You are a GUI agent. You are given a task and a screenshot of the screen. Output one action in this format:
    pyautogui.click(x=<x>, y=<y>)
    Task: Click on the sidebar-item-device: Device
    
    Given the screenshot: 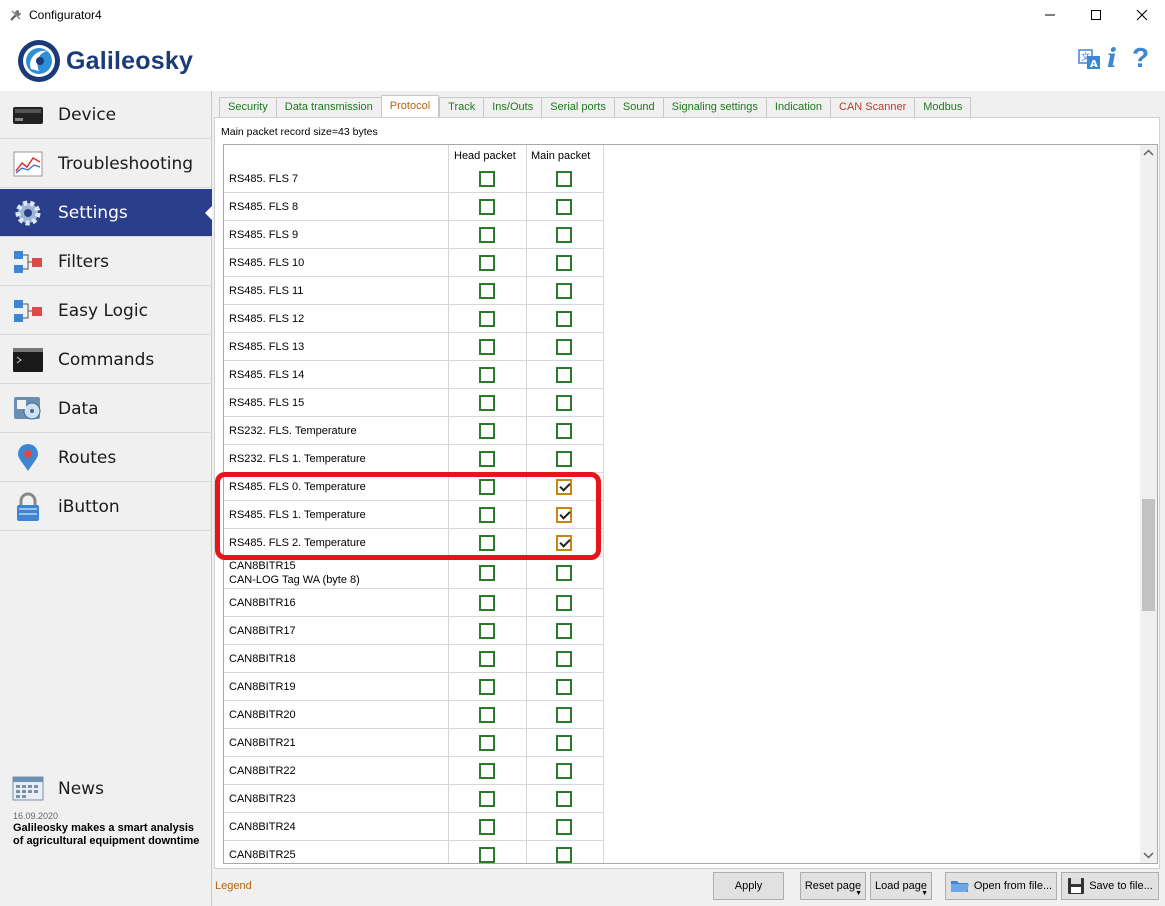 What is the action you would take?
    pyautogui.click(x=106, y=115)
    